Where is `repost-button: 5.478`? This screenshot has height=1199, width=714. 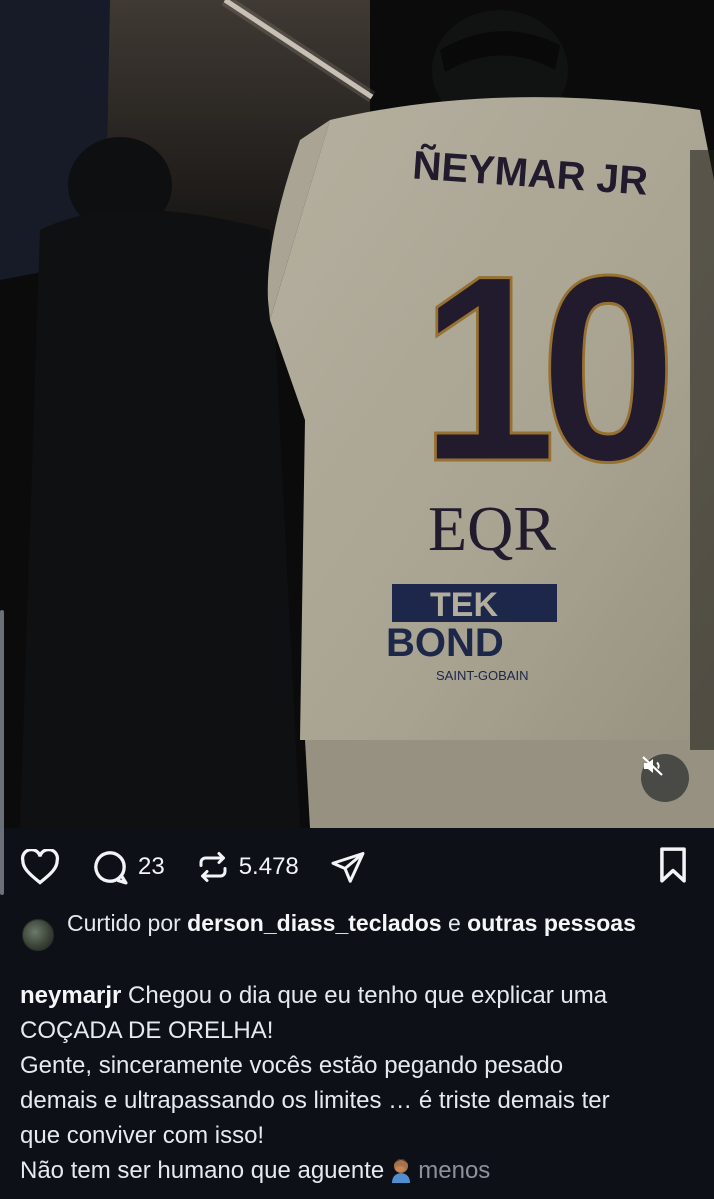
repost-button: 5.478 is located at coordinates (247, 867).